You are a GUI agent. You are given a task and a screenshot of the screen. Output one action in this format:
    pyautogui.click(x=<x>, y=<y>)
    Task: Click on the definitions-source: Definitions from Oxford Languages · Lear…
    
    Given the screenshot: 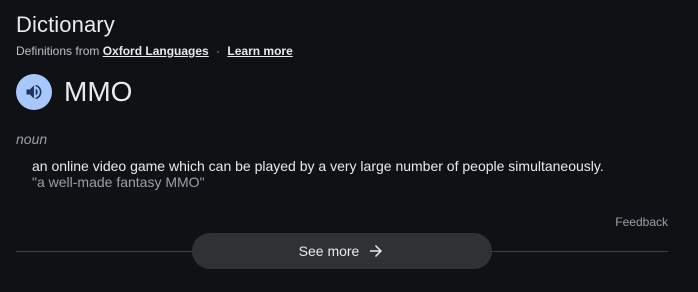 What is the action you would take?
    pyautogui.click(x=154, y=51)
    